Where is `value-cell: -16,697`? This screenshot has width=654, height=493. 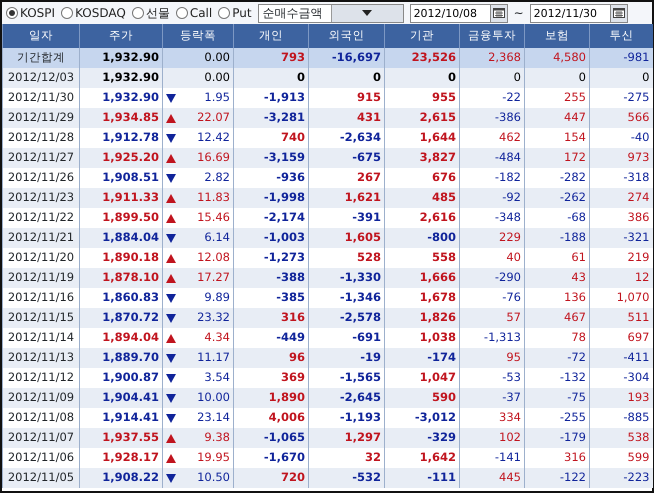 value-cell: -16,697 is located at coordinates (346, 58).